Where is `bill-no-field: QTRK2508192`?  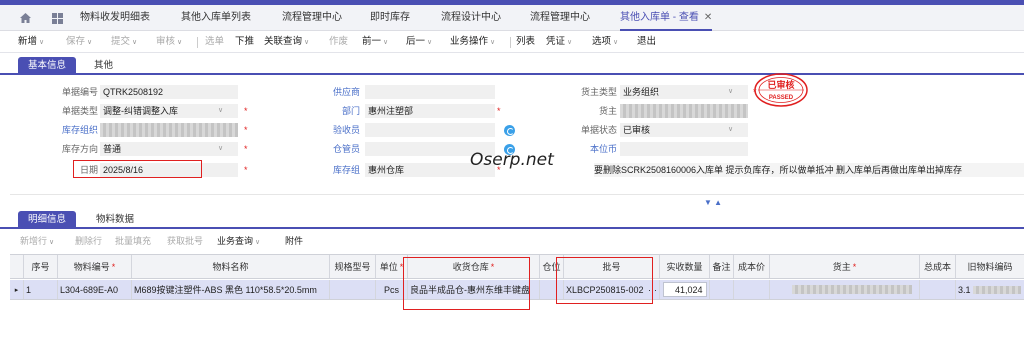
bill-no-field: QTRK2508192 is located at coordinates (169, 92).